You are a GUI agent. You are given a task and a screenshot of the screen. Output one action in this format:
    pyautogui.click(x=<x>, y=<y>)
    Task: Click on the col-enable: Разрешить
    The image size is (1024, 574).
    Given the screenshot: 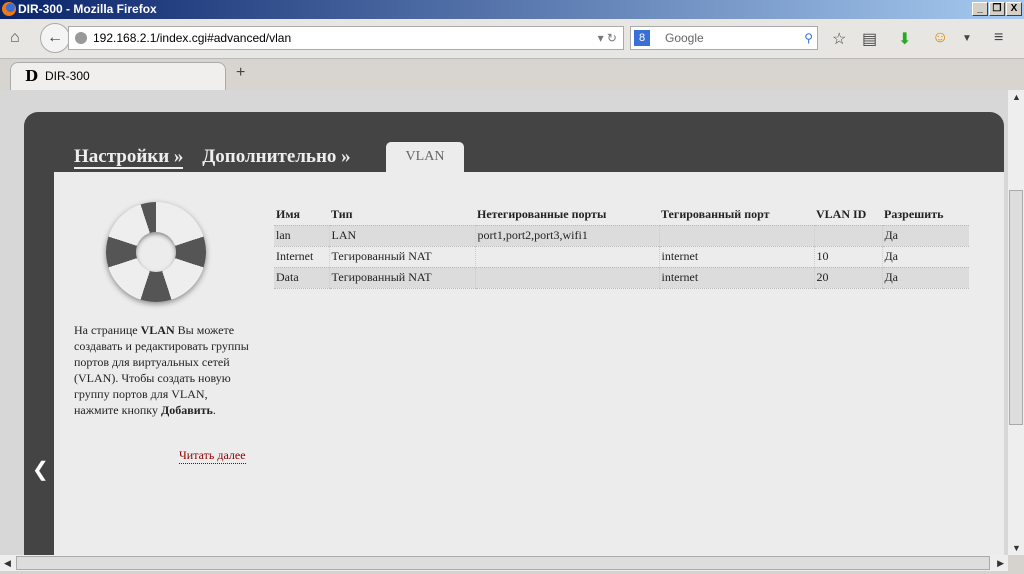 What is the action you would take?
    pyautogui.click(x=914, y=214)
    